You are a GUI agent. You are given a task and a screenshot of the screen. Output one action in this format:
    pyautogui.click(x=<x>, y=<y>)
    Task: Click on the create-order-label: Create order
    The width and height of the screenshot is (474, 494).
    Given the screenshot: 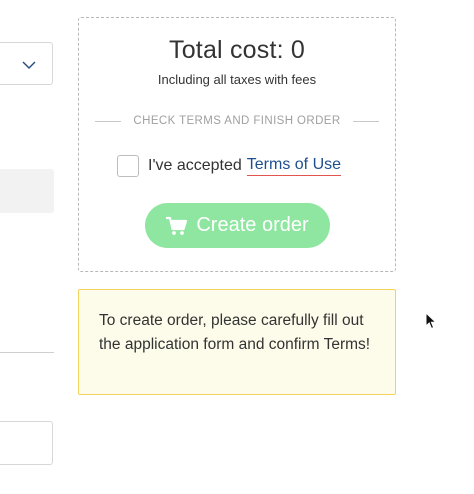 What is the action you would take?
    pyautogui.click(x=252, y=225)
    